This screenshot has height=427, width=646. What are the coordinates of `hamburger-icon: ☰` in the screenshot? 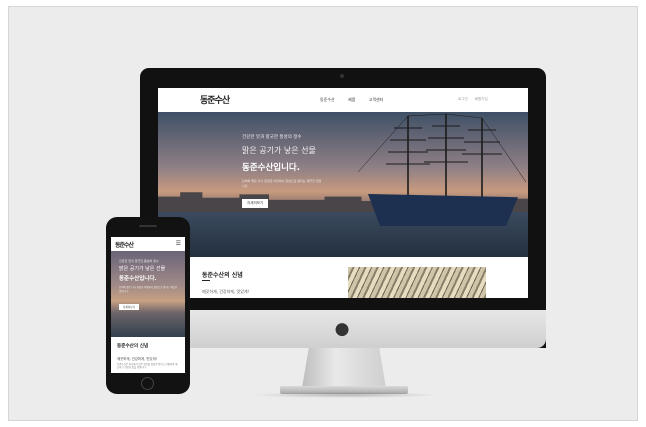 It's located at (178, 243).